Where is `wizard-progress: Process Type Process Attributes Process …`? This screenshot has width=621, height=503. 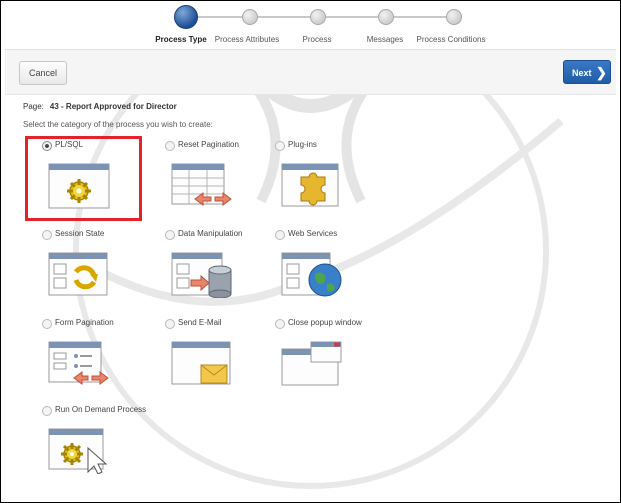
wizard-progress: Process Type Process Attributes Process … is located at coordinates (310, 25).